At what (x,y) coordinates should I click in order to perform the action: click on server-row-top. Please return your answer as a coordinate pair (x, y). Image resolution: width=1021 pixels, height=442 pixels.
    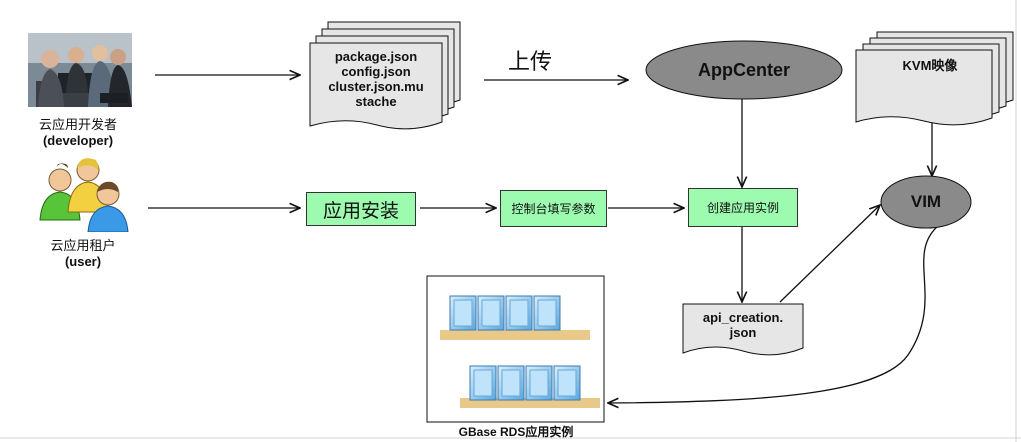
    Looking at the image, I should click on (515, 317).